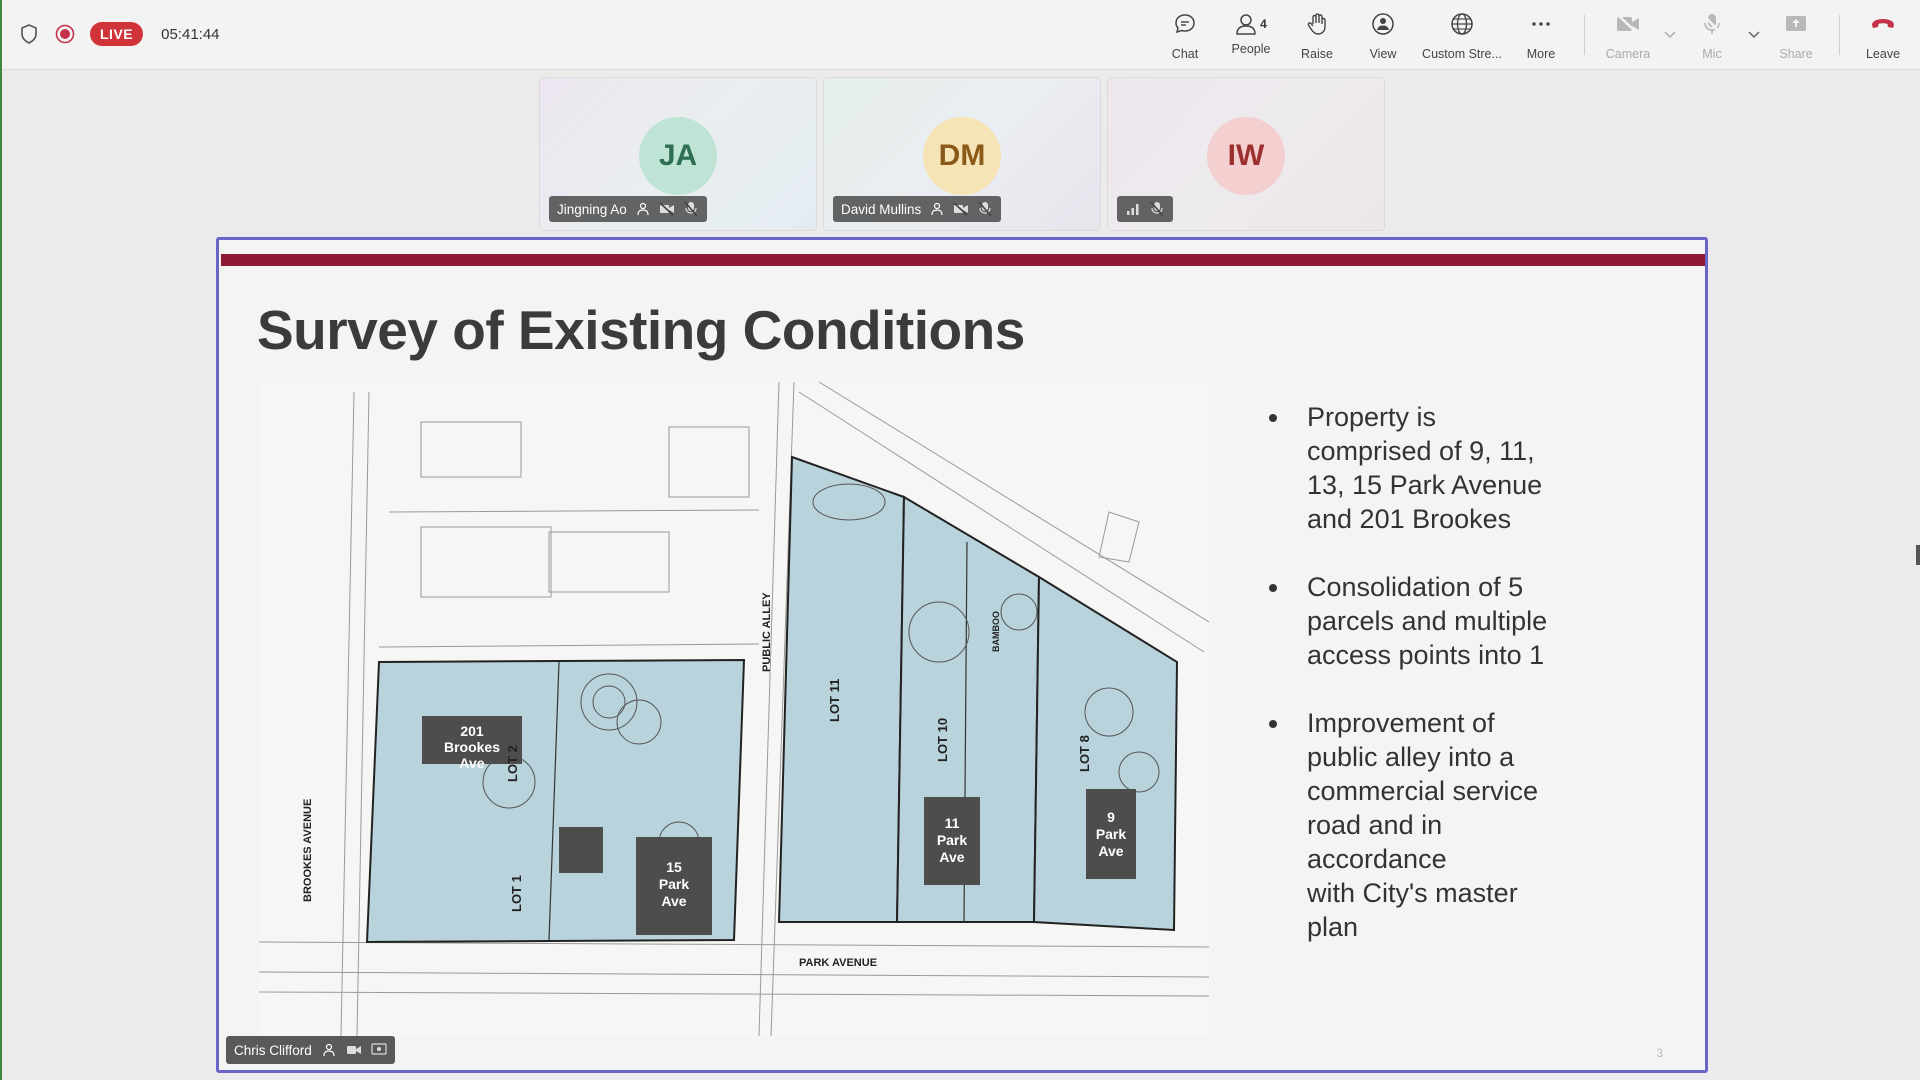 The image size is (1920, 1080). Describe the element at coordinates (273, 1050) in the screenshot. I see `presenter-name: Chris Clifford` at that location.